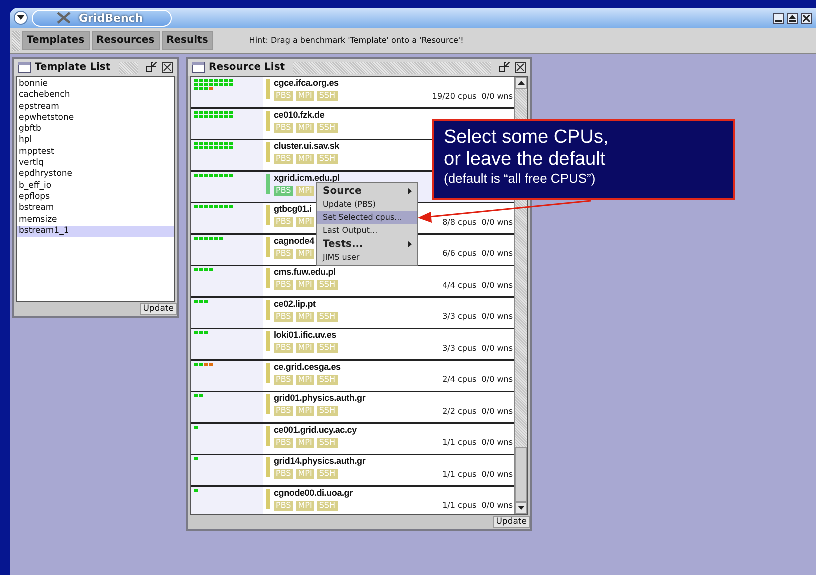 The width and height of the screenshot is (816, 575). What do you see at coordinates (356, 40) in the screenshot?
I see `hint-text: Hint: Drag a benchmark 'Template' onto a 'Resource'!` at bounding box center [356, 40].